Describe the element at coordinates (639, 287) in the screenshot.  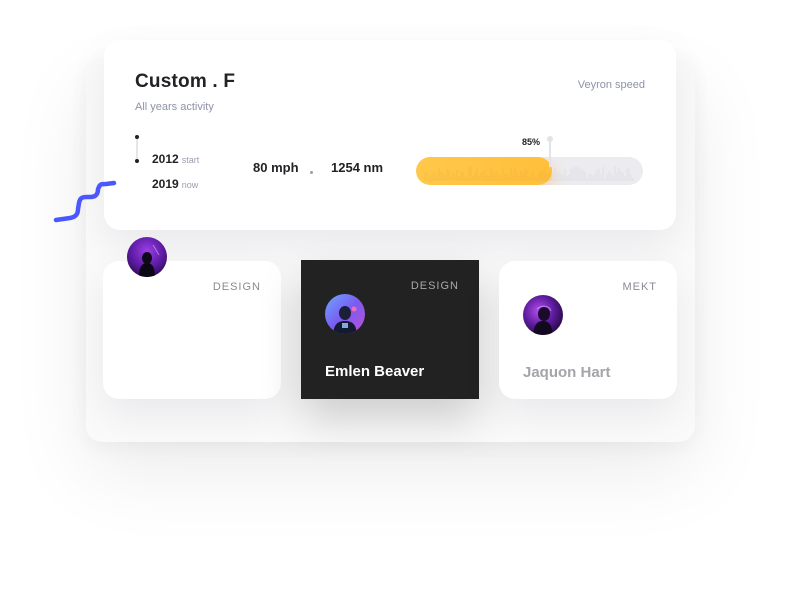
I see `category-tag: MEKT` at that location.